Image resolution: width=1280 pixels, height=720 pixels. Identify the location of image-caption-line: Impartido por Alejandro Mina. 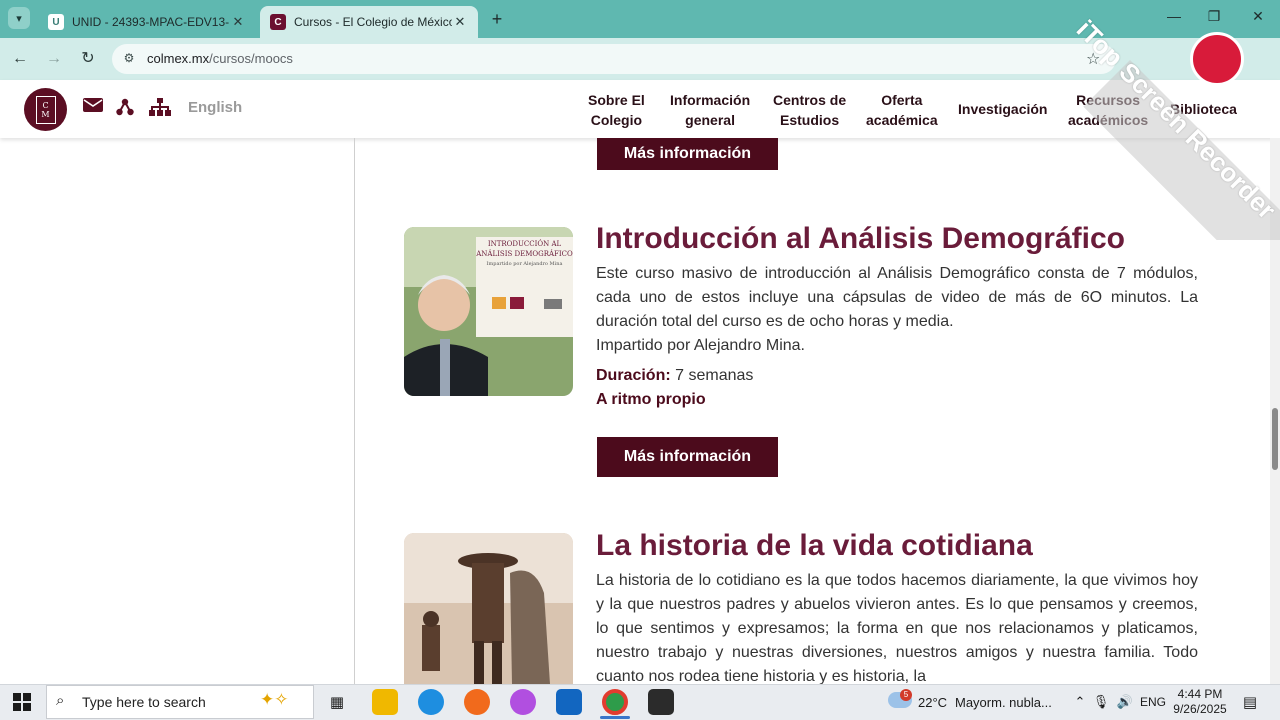
(524, 264).